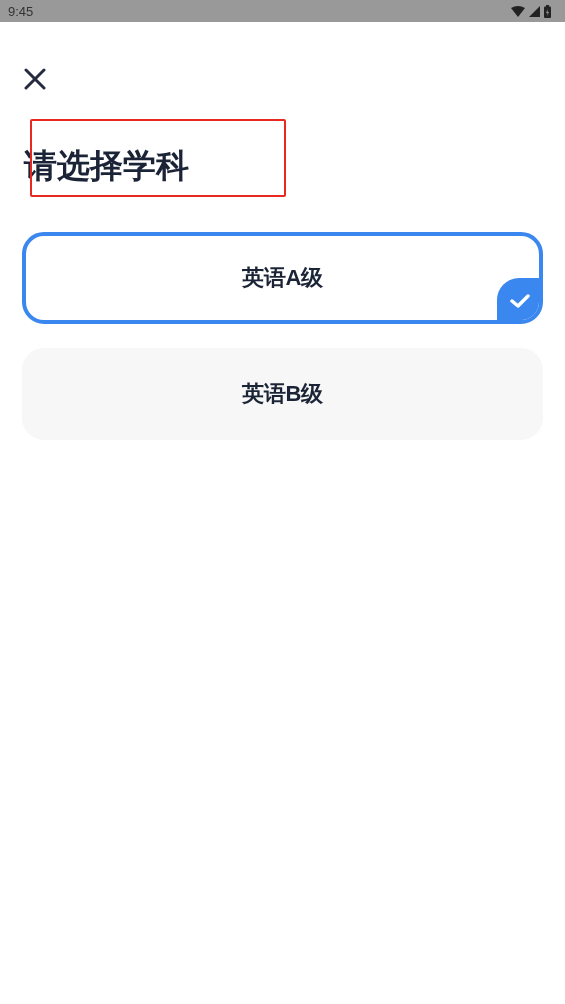 The width and height of the screenshot is (565, 1004). What do you see at coordinates (21, 11) in the screenshot?
I see `status-time: 9:45` at bounding box center [21, 11].